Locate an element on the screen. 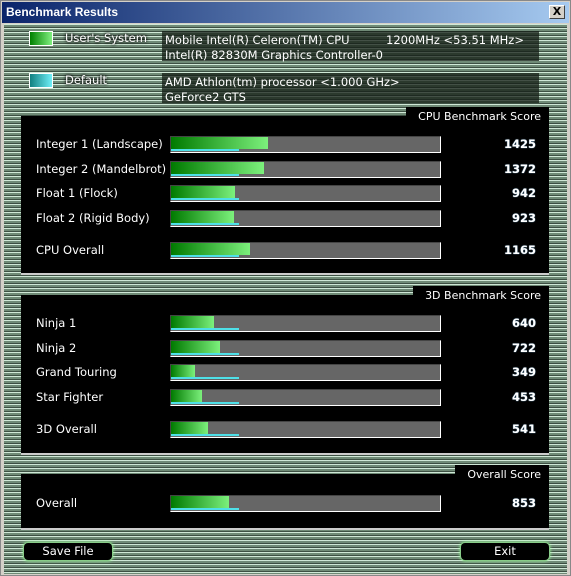 This screenshot has height=576, width=571. score-value: 640 is located at coordinates (523, 323).